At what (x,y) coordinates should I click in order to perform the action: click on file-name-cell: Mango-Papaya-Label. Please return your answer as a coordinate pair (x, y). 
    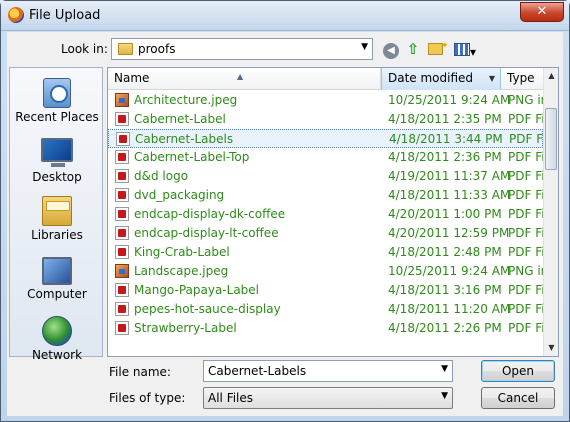
    Looking at the image, I should click on (197, 290).